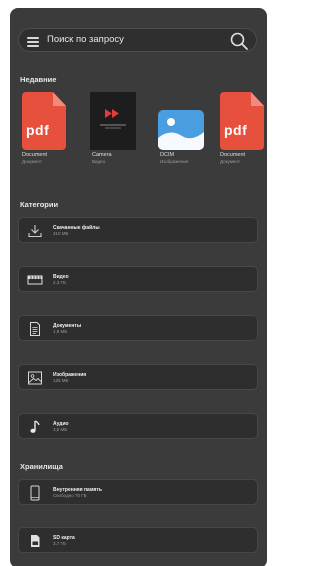 Image resolution: width=320 pixels, height=566 pixels. What do you see at coordinates (59, 543) in the screenshot?
I see `storage-size: 3,7 ГБ` at bounding box center [59, 543].